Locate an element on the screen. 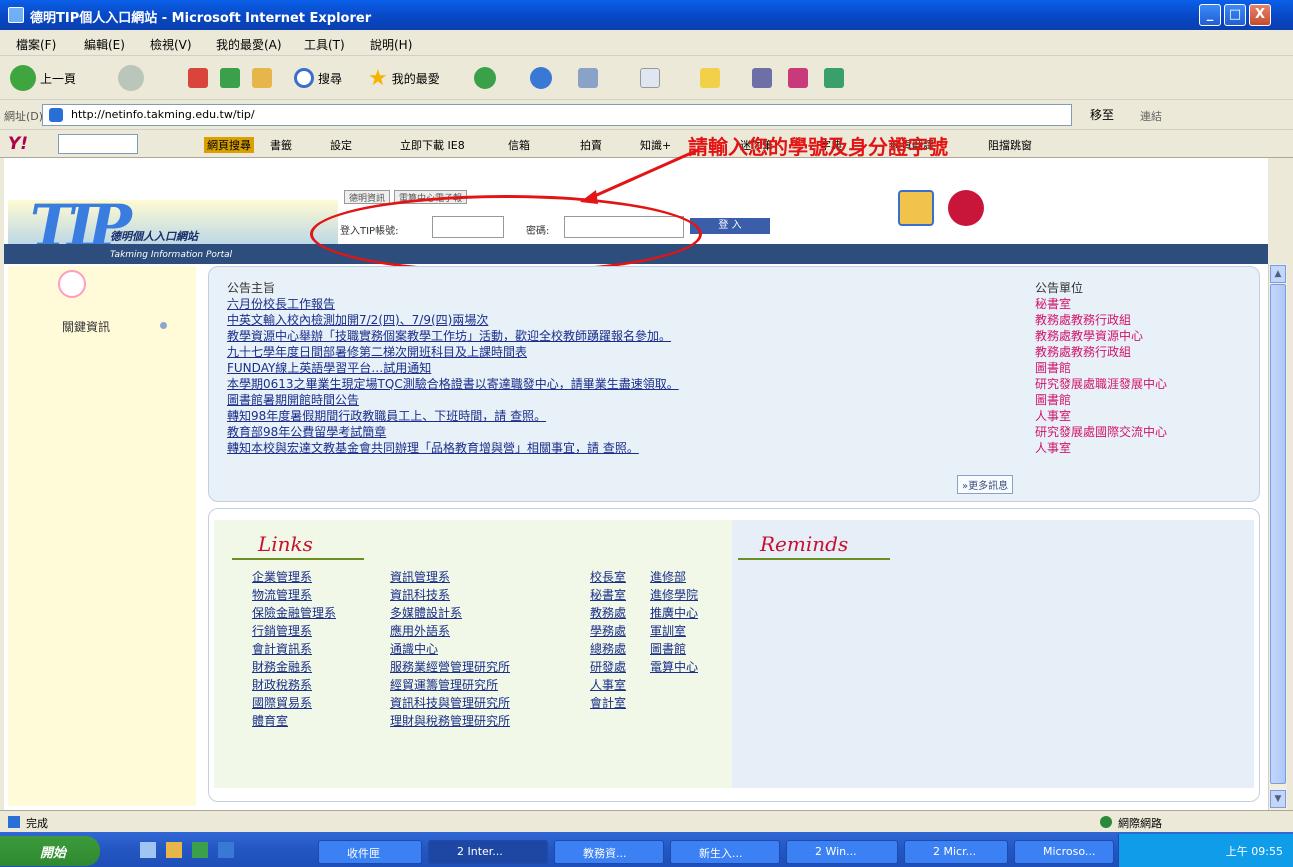  msn-button is located at coordinates (834, 78).